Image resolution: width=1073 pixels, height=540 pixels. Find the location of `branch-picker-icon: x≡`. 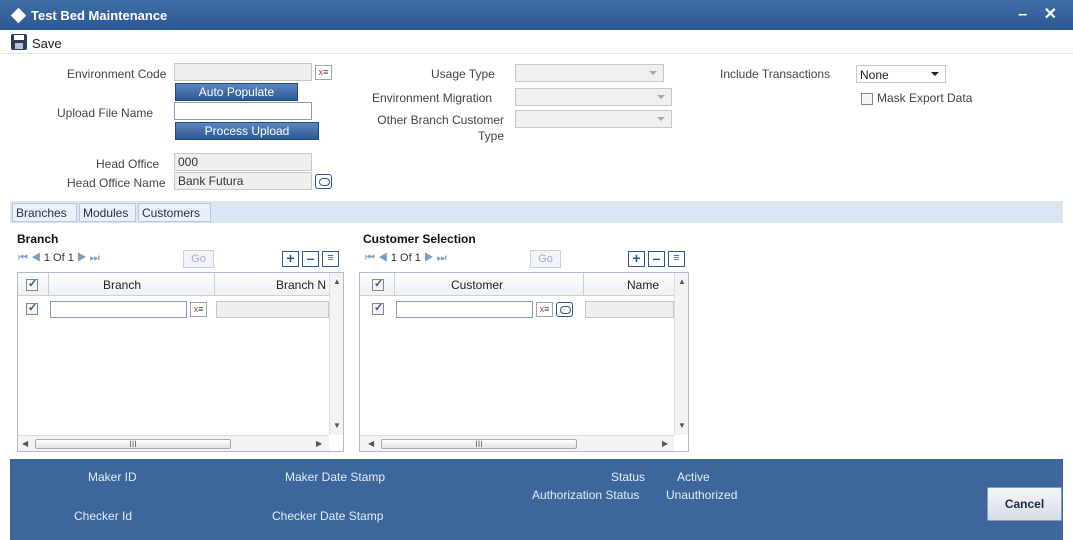

branch-picker-icon: x≡ is located at coordinates (198, 309).